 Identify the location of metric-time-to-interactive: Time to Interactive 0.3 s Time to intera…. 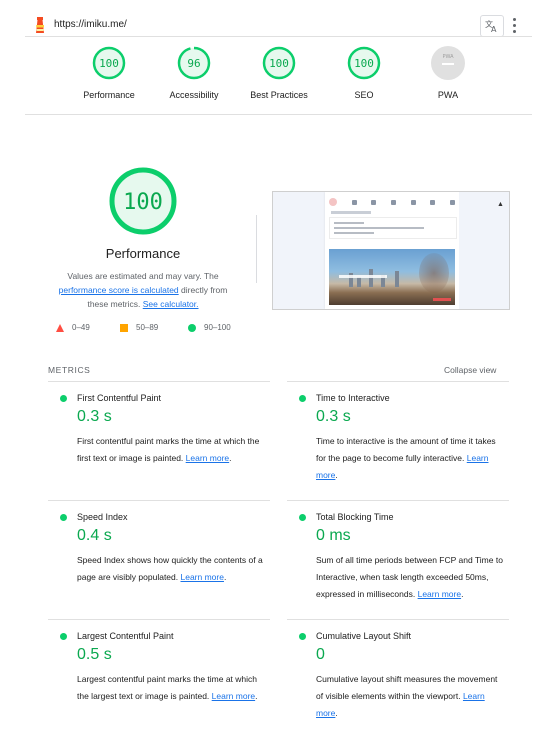
(404, 441).